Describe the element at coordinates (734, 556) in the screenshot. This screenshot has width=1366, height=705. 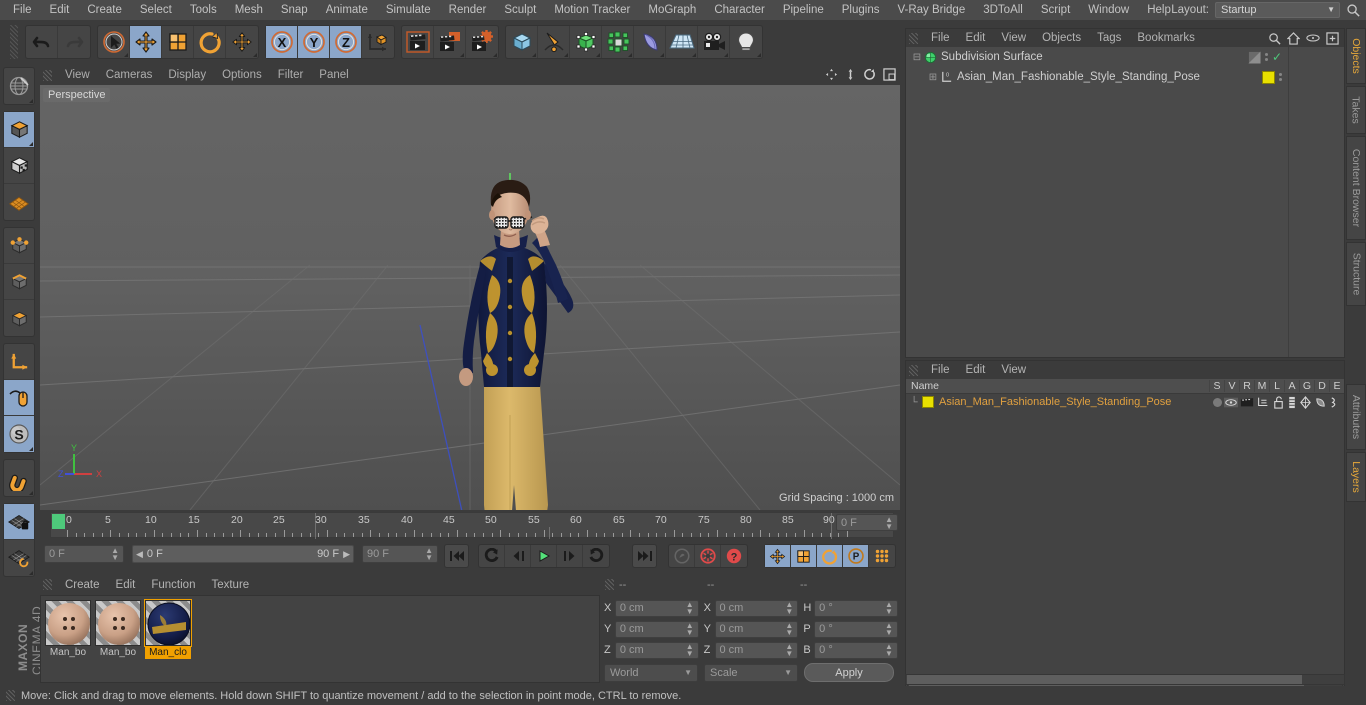
I see `record-help-button: ?` at that location.